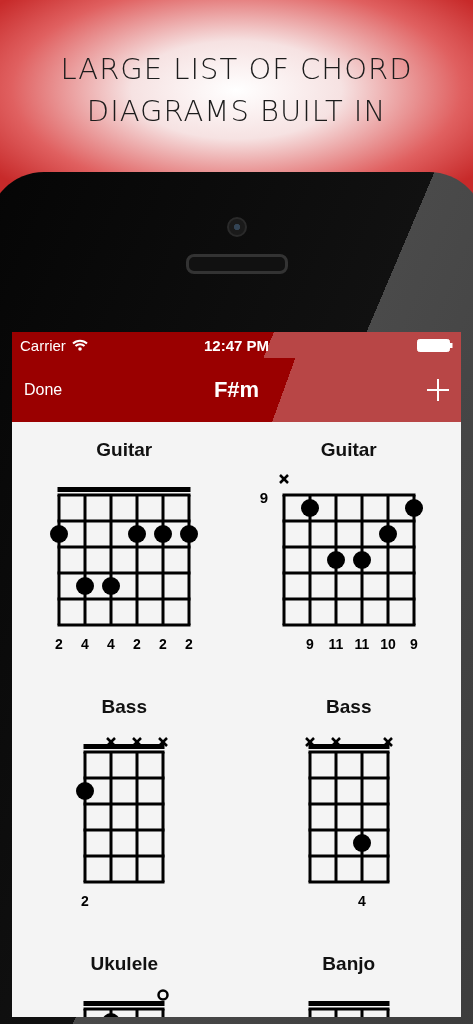 Image resolution: width=473 pixels, height=1024 pixels. What do you see at coordinates (438, 390) in the screenshot?
I see `add-icon` at bounding box center [438, 390].